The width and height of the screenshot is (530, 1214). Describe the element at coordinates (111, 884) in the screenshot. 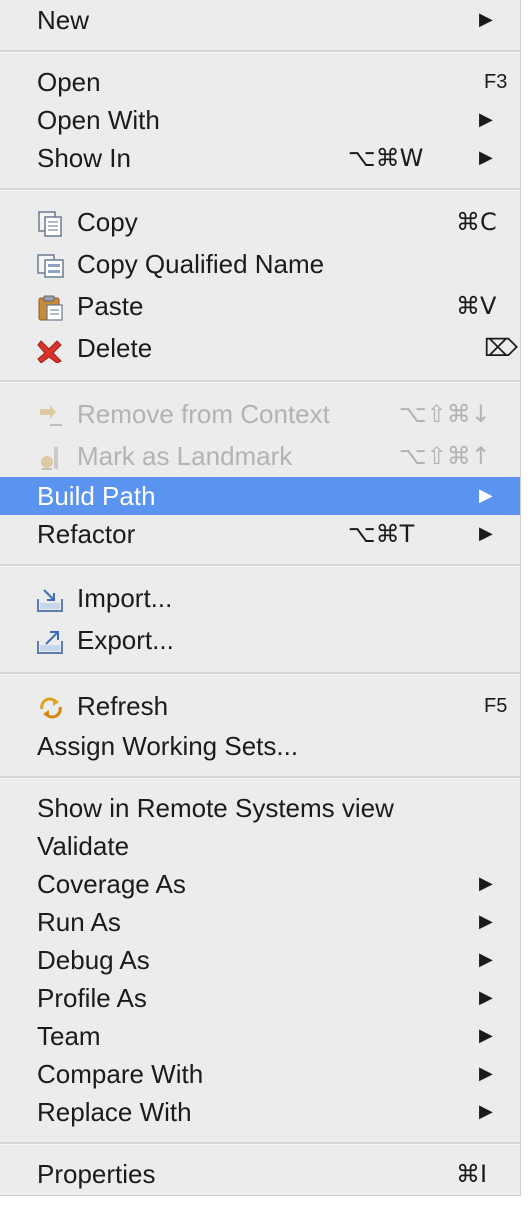

I see `menu-item-label: Coverage As` at that location.